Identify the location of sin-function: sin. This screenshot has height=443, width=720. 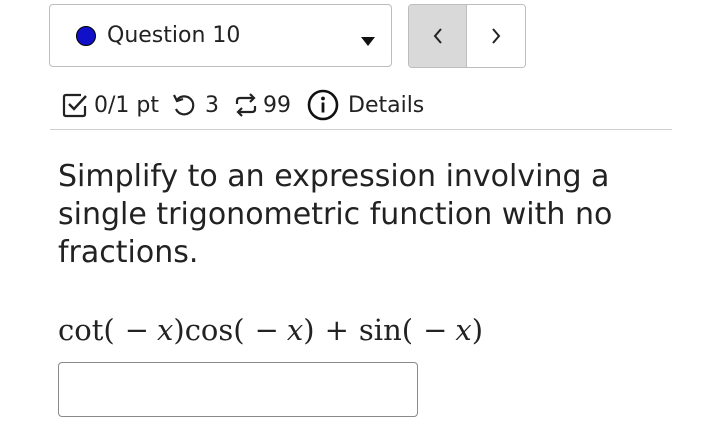
(380, 330).